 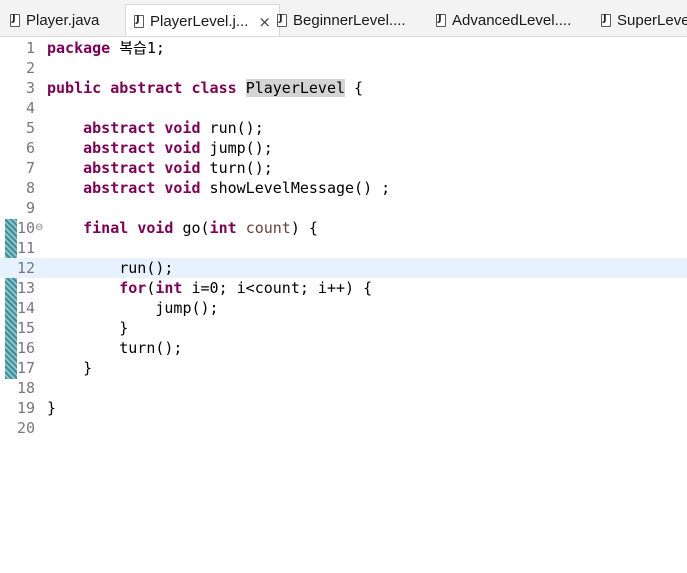 What do you see at coordinates (343, 408) in the screenshot?
I see `code-line: 19}` at bounding box center [343, 408].